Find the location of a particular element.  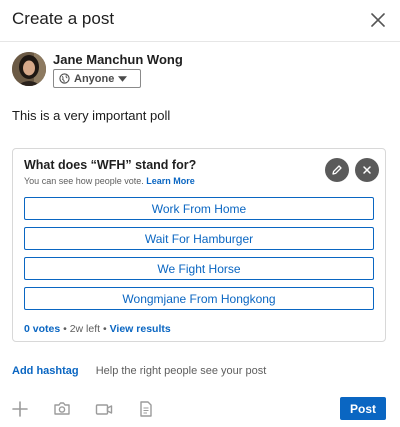

poll-note: You can see how people vote. Learn More is located at coordinates (109, 181).